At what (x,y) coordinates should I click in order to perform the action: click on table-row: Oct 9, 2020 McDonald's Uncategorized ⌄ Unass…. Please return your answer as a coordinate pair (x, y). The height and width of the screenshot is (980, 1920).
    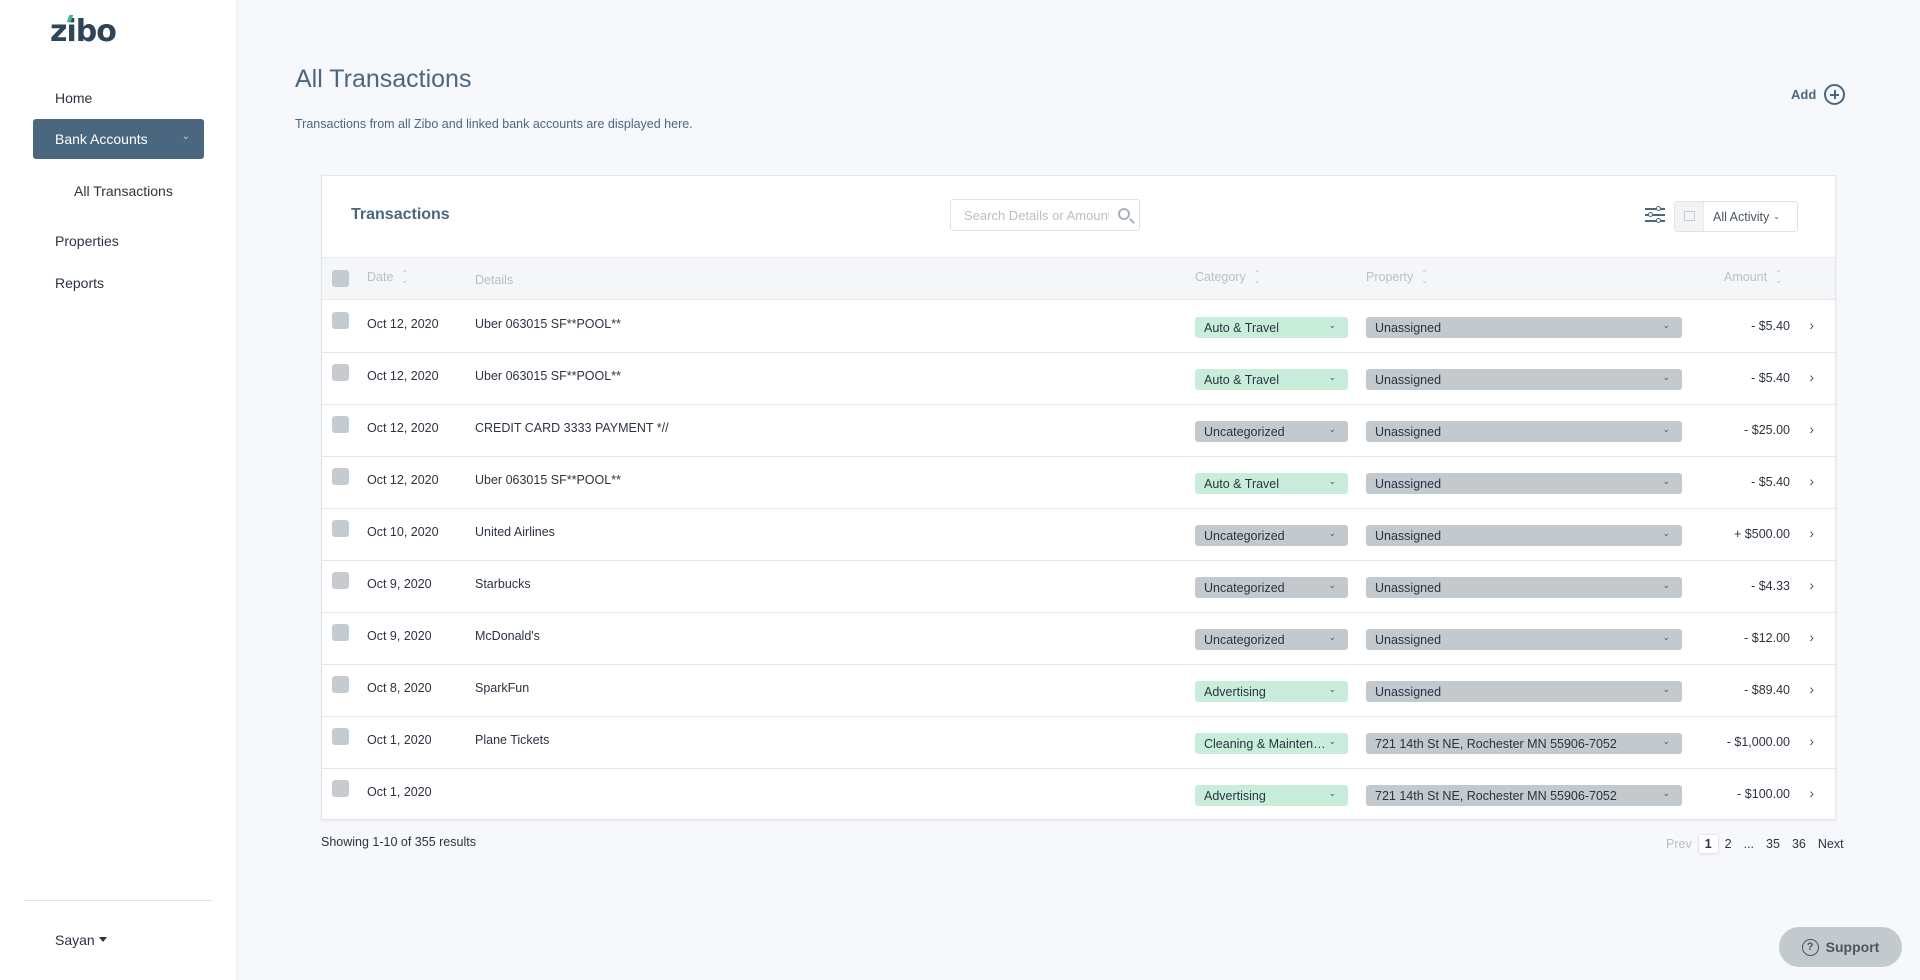
    Looking at the image, I should click on (1078, 639).